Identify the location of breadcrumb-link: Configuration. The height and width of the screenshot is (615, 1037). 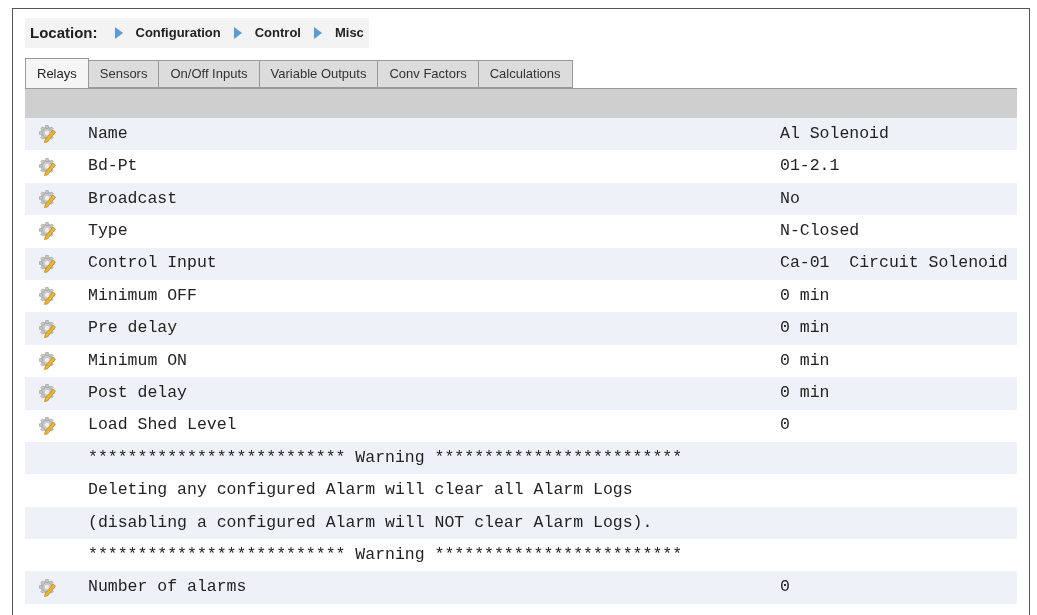
(178, 33).